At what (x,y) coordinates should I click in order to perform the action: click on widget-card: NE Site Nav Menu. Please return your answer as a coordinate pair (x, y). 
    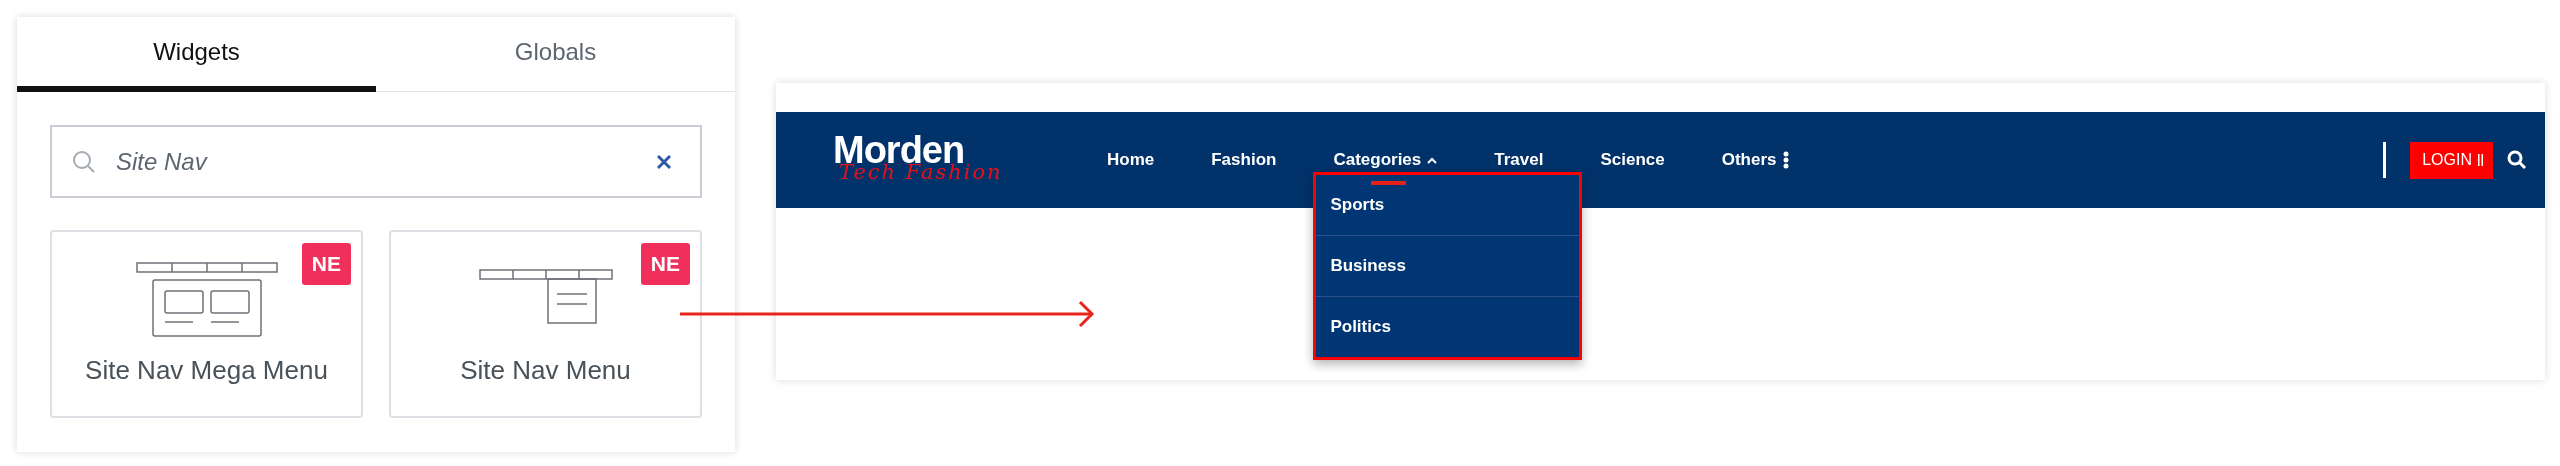
    Looking at the image, I should click on (545, 324).